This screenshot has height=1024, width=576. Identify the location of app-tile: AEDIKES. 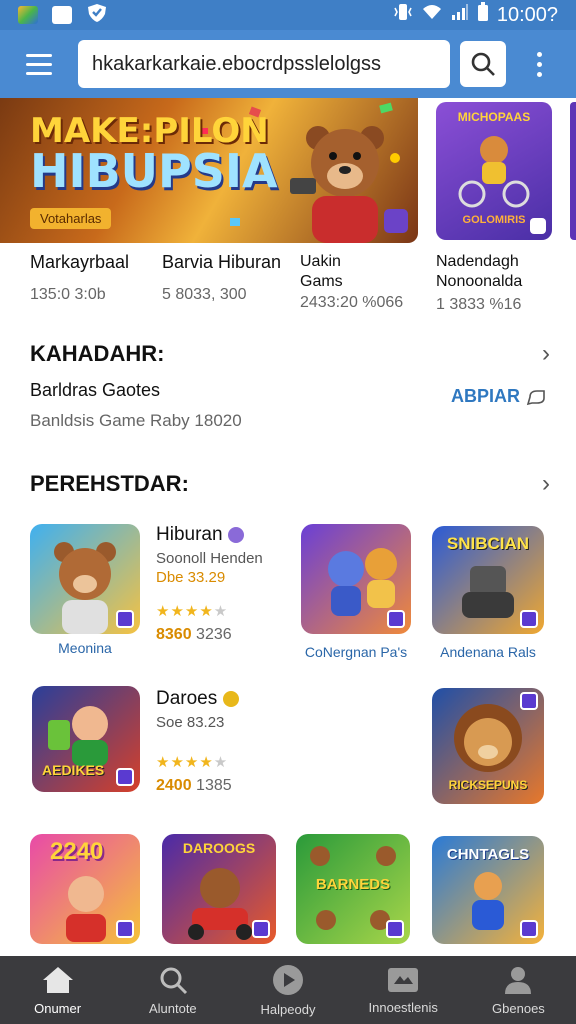
(86, 739).